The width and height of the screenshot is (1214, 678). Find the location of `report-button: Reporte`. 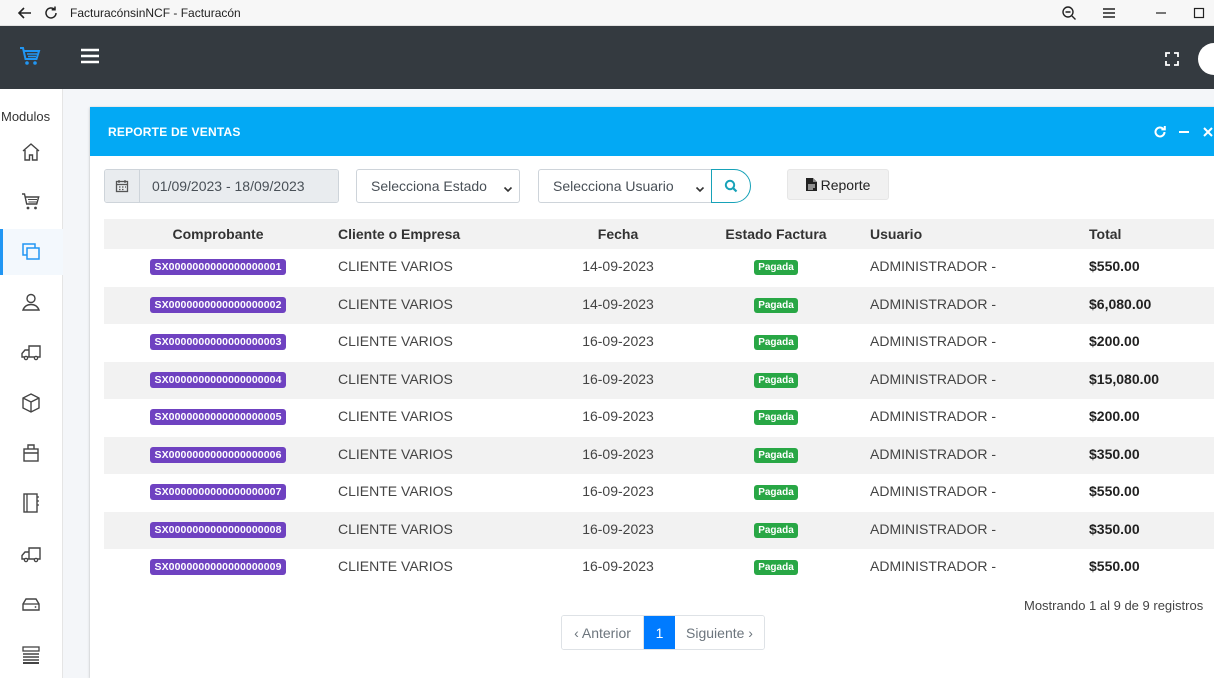

report-button: Reporte is located at coordinates (838, 184).